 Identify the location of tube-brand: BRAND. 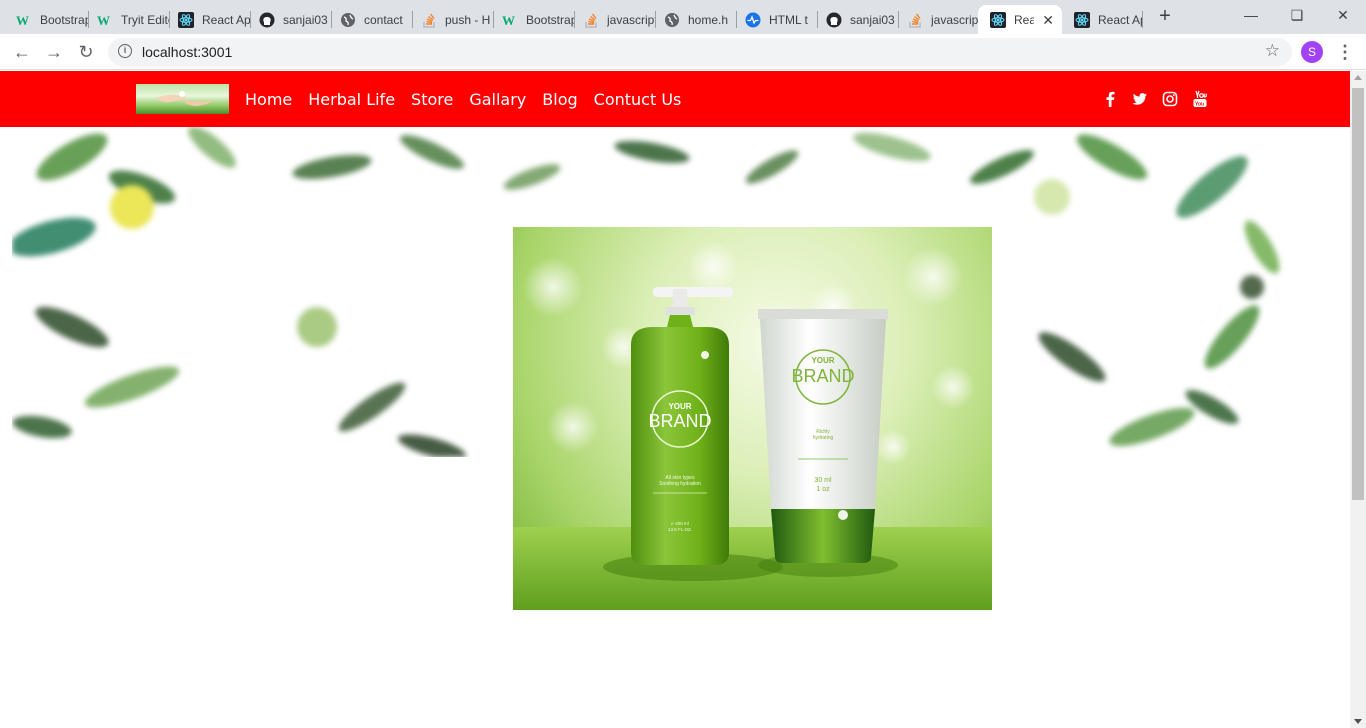
(822, 376).